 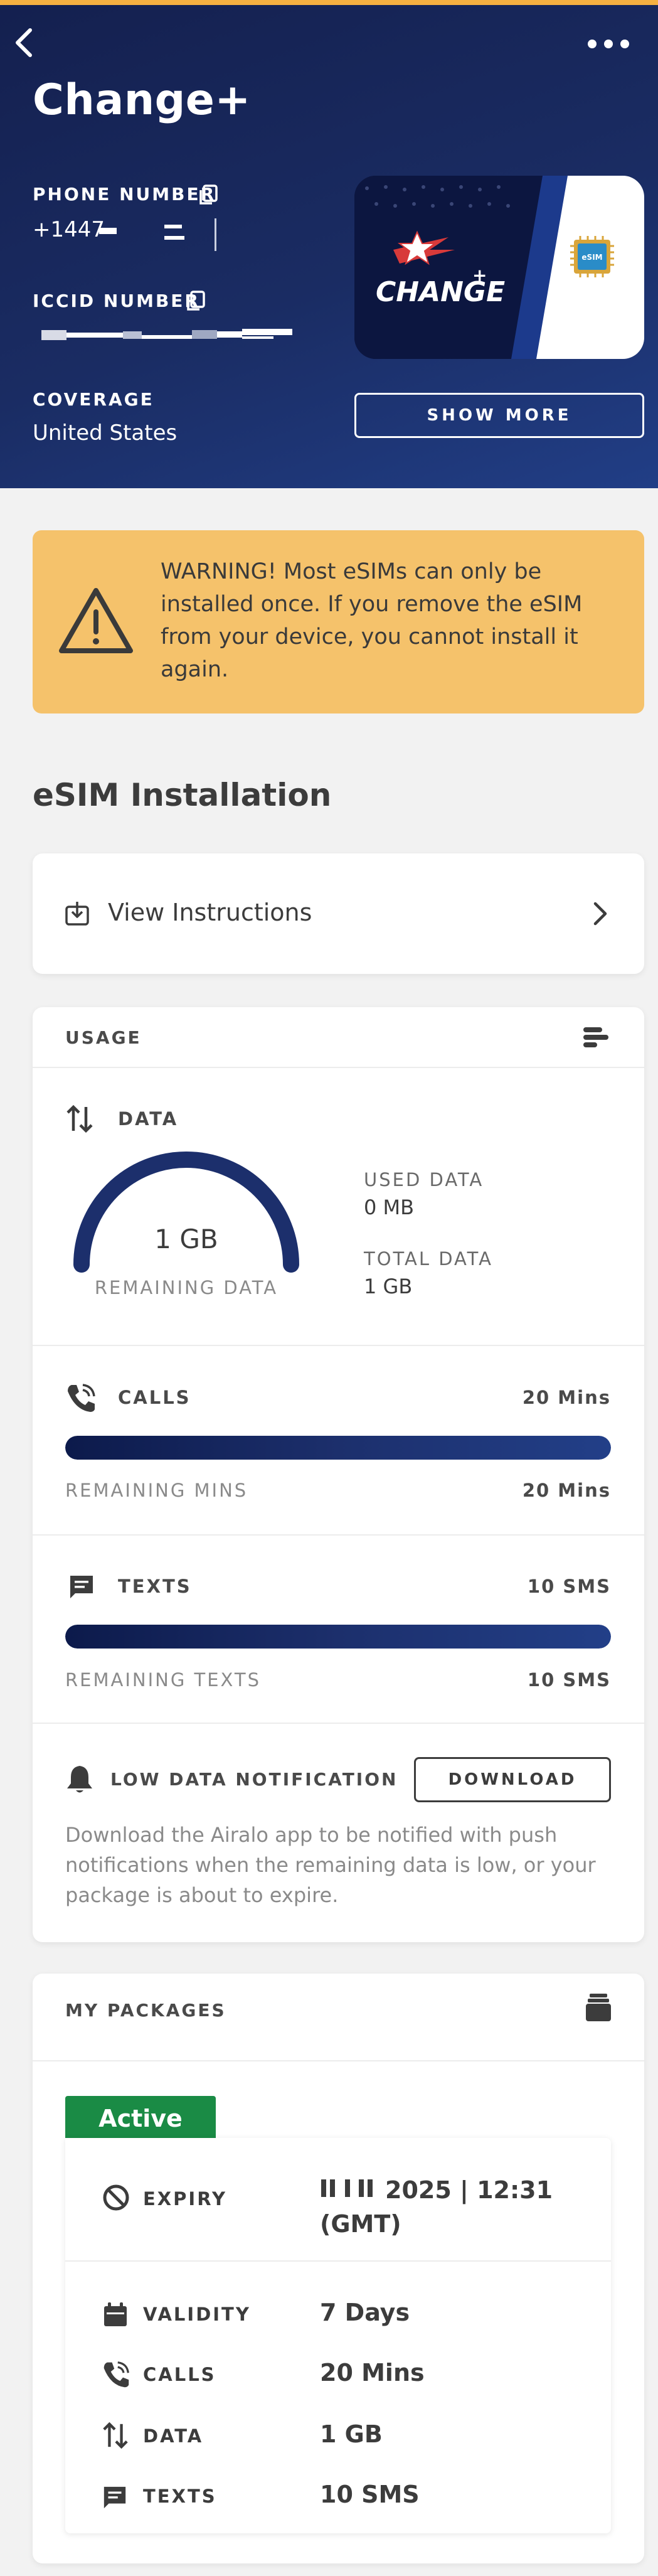 I want to click on more-options-button, so click(x=608, y=44).